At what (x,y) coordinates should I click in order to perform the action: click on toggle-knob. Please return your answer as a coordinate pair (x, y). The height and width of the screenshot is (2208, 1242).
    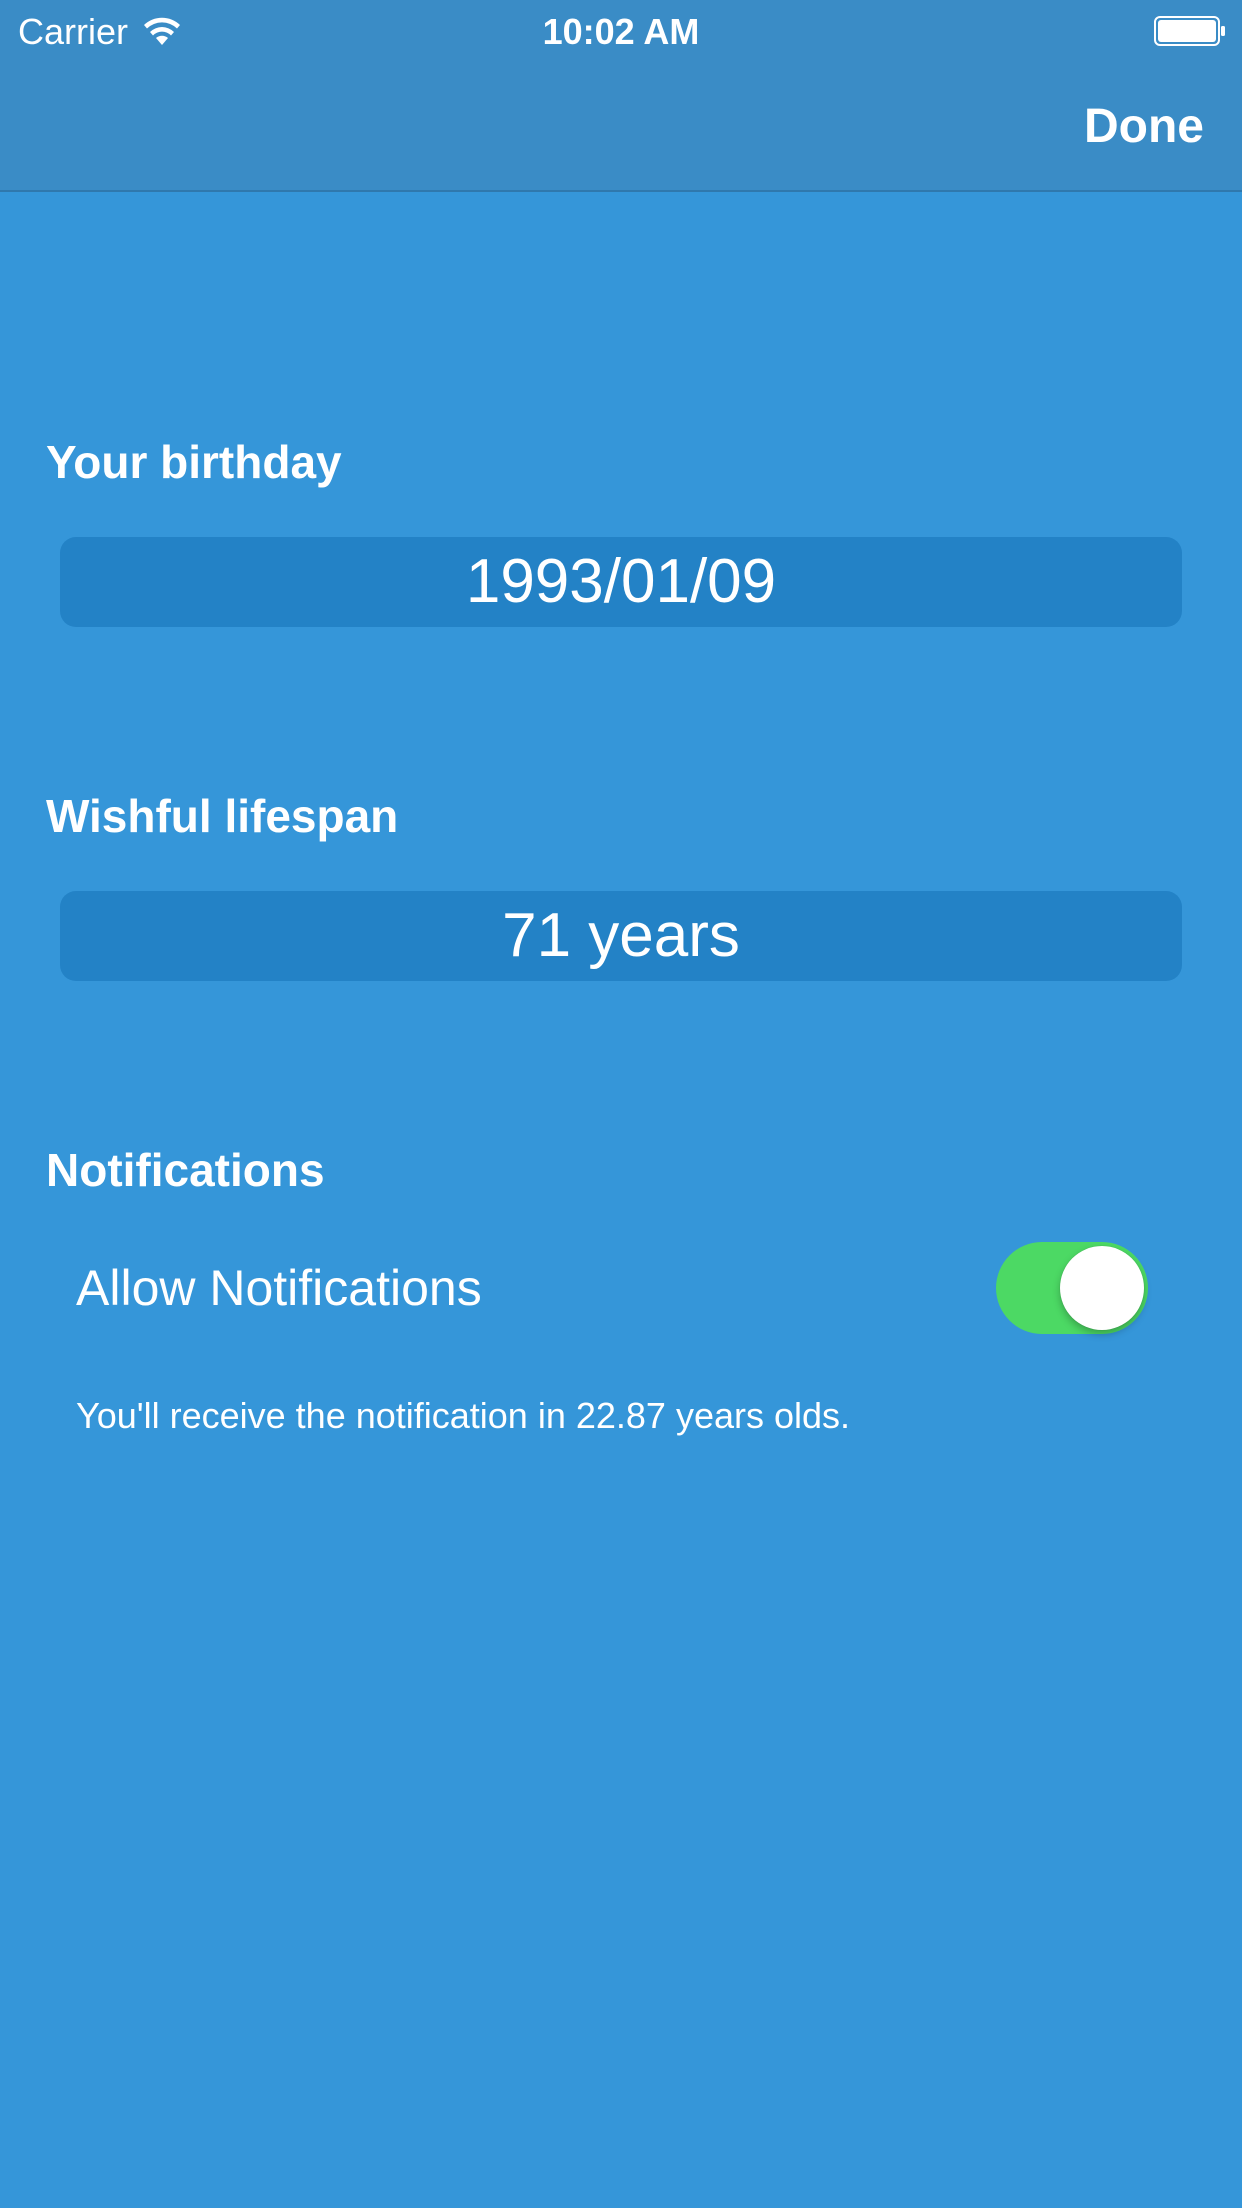
    Looking at the image, I should click on (1102, 1288).